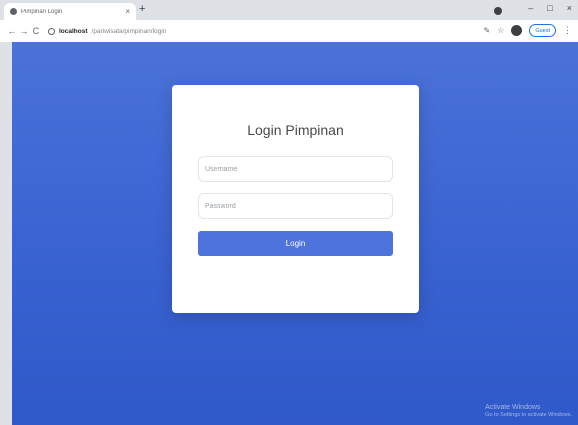  Describe the element at coordinates (567, 30) in the screenshot. I see `more-menu-icon: ⋮` at that location.